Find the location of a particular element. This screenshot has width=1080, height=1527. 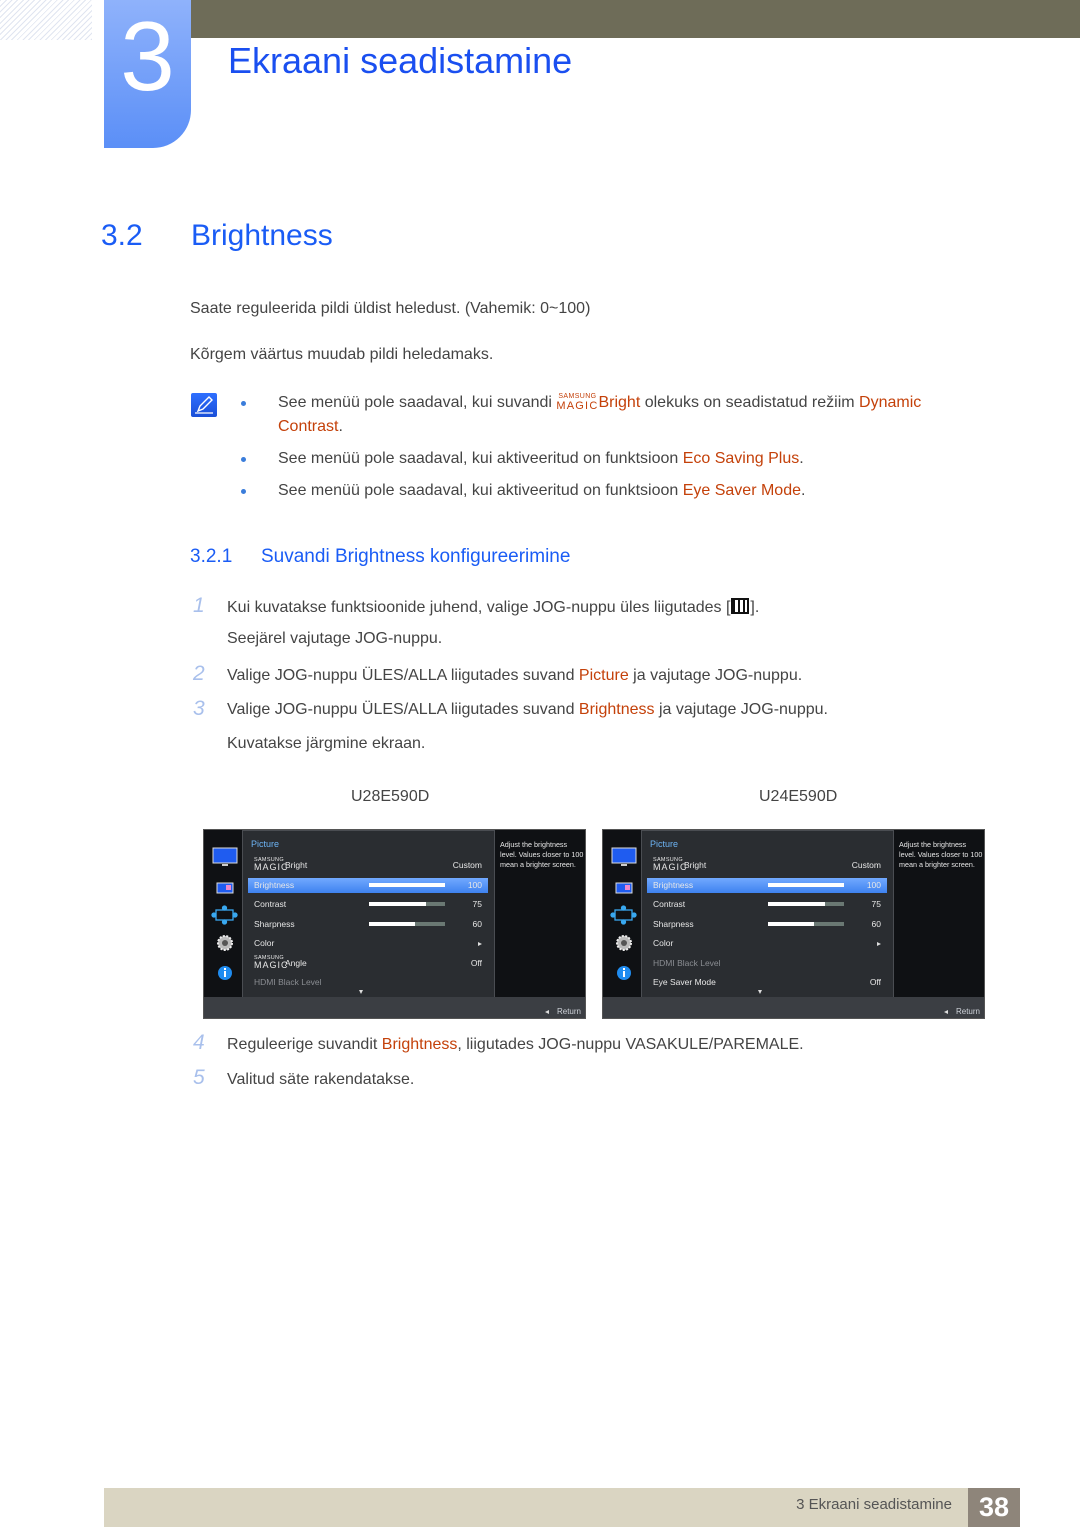

header-hatch-decoration is located at coordinates (46, 20).